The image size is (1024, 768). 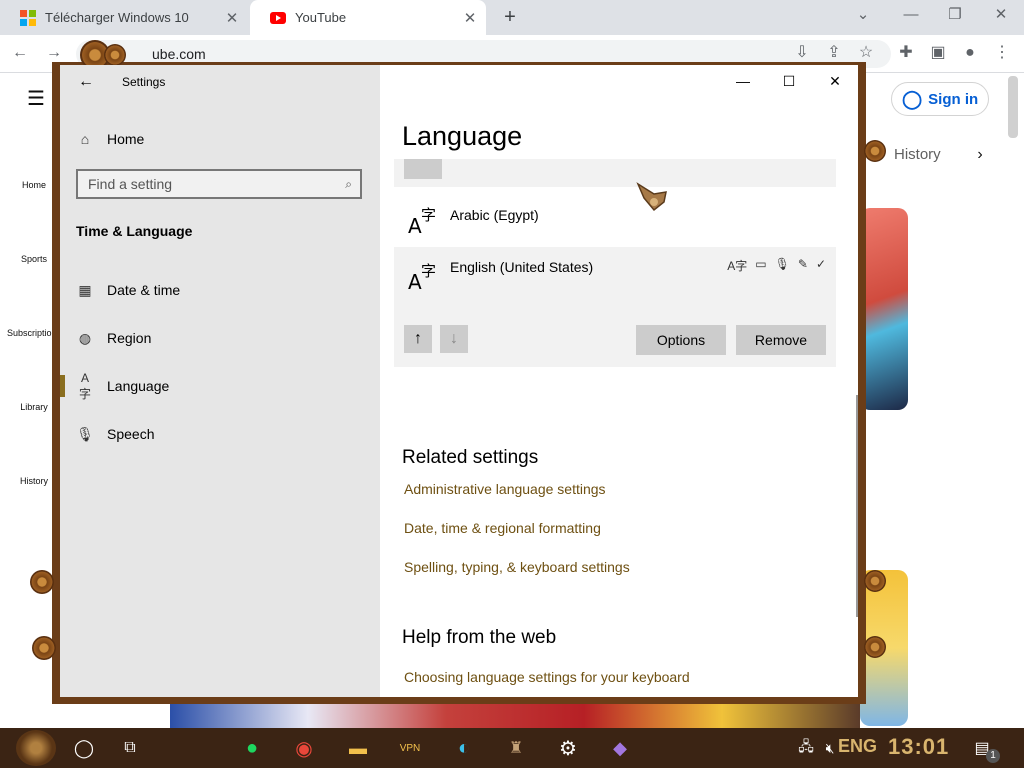 What do you see at coordinates (85, 289) in the screenshot?
I see `calendar-clock-icon: ▦` at bounding box center [85, 289].